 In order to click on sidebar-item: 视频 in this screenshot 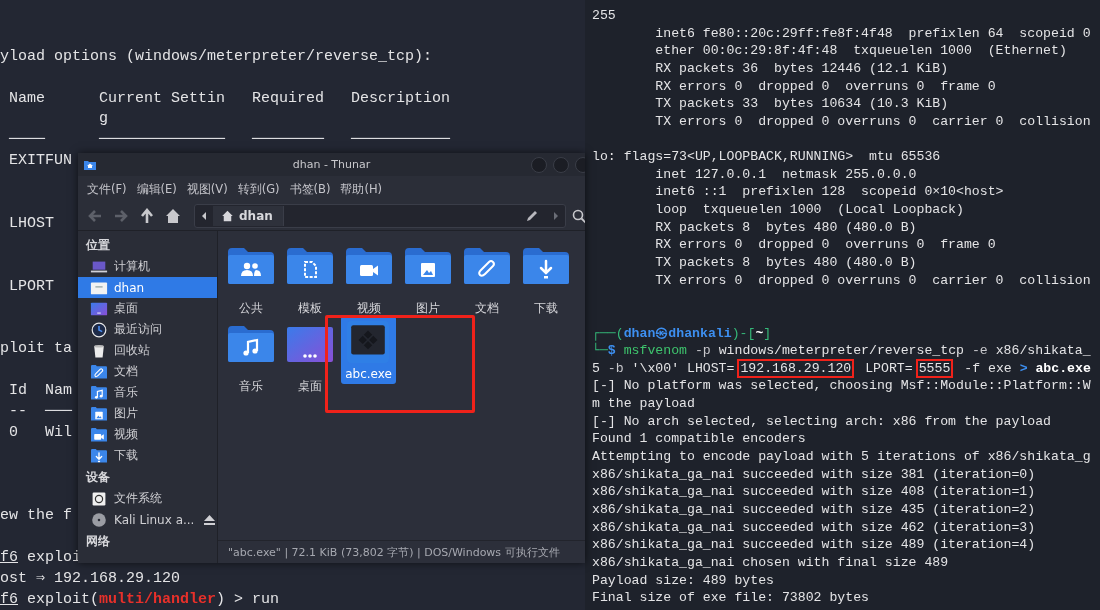, I will do `click(147, 434)`.